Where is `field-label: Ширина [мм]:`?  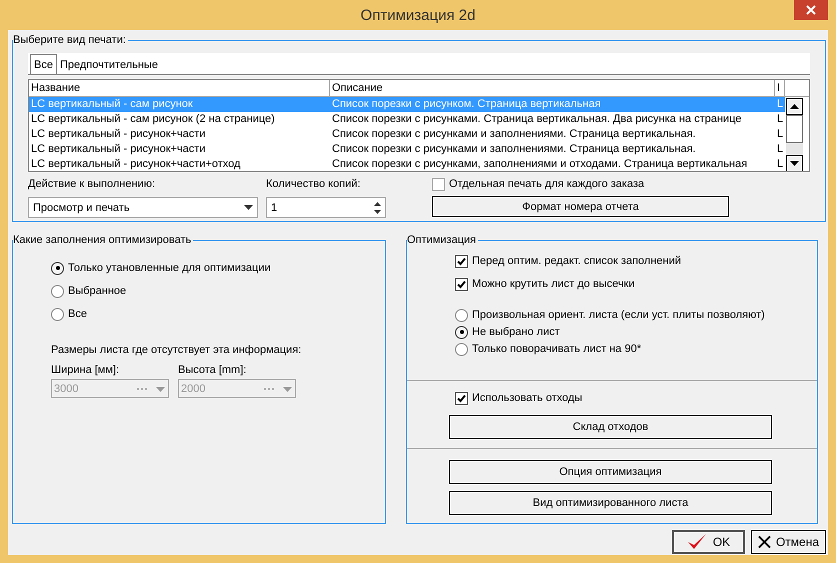
field-label: Ширина [мм]: is located at coordinates (85, 370).